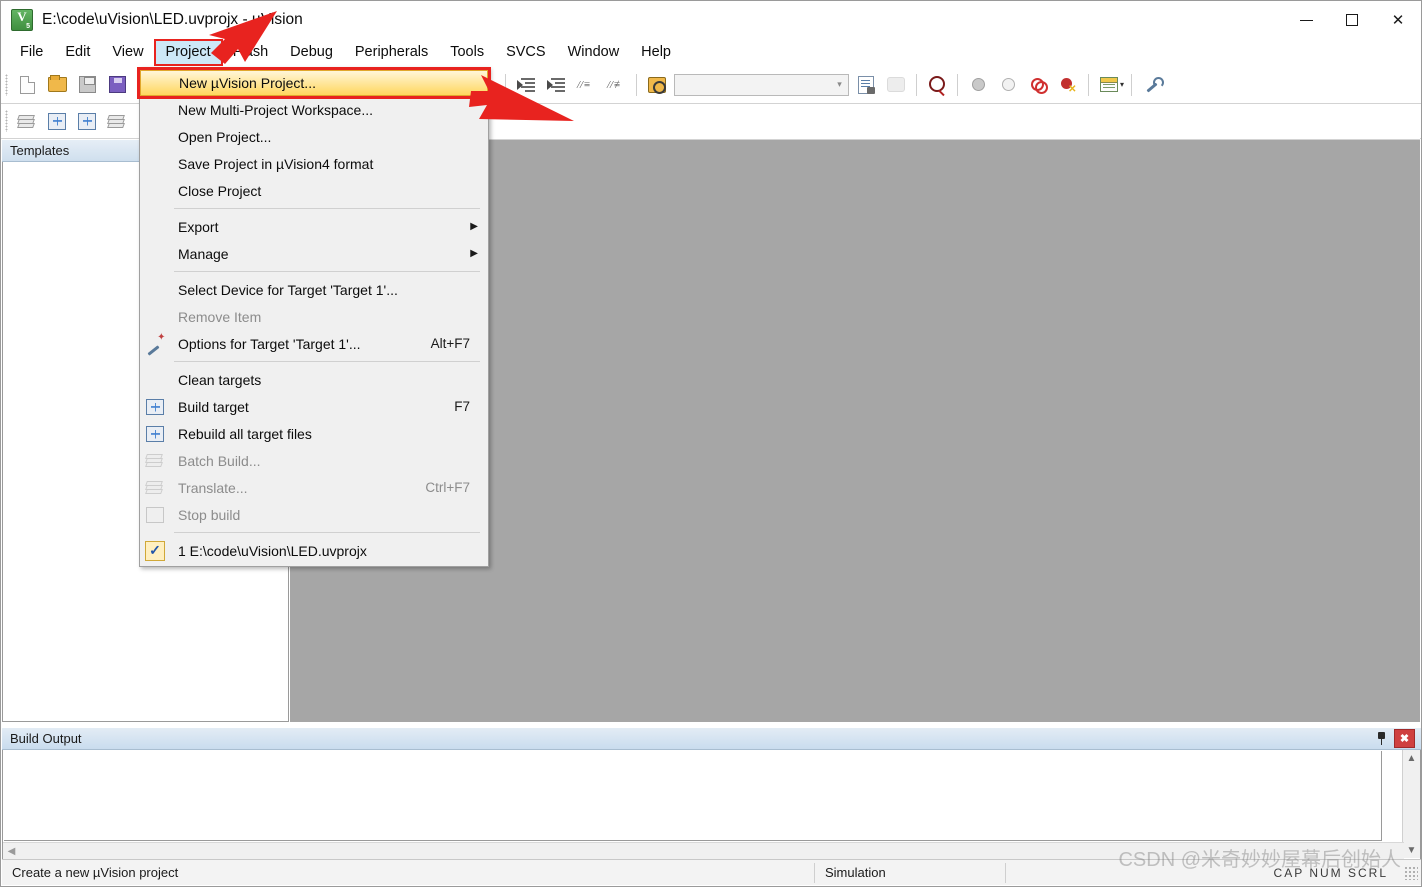 This screenshot has height=887, width=1422. What do you see at coordinates (188, 52) in the screenshot?
I see `menu-project: Project` at bounding box center [188, 52].